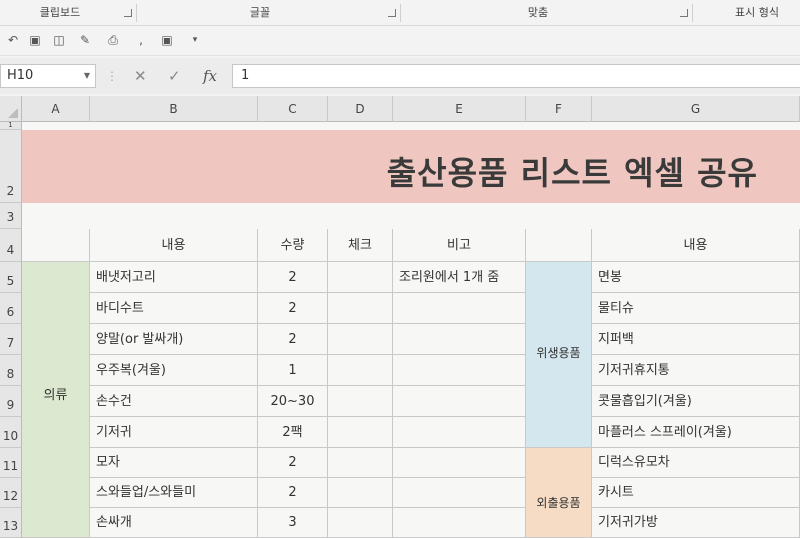  What do you see at coordinates (11, 339) in the screenshot?
I see `row-header-7: 7` at bounding box center [11, 339].